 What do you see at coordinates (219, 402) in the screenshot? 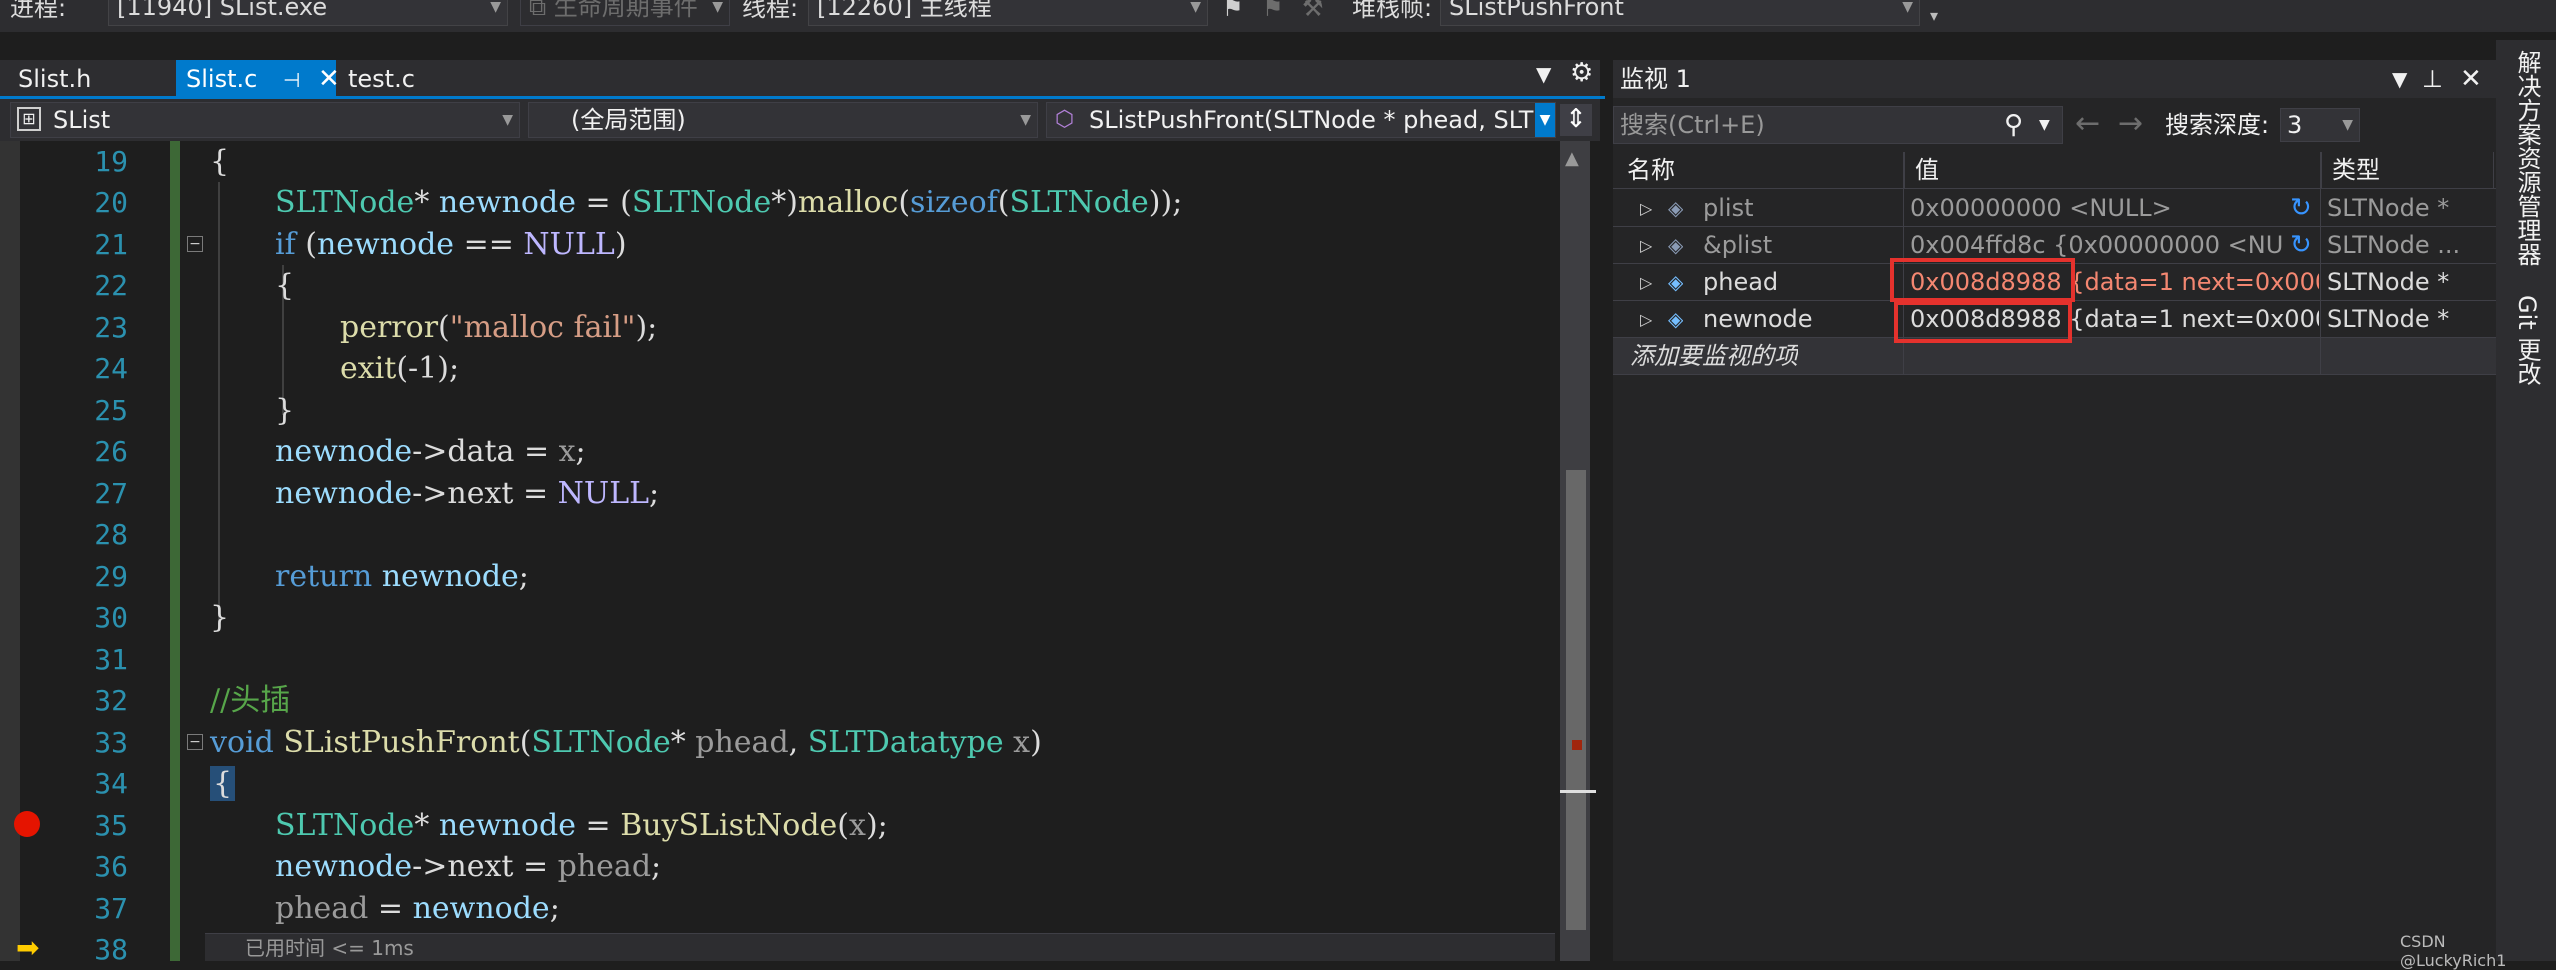
I see `indent-guide` at bounding box center [219, 402].